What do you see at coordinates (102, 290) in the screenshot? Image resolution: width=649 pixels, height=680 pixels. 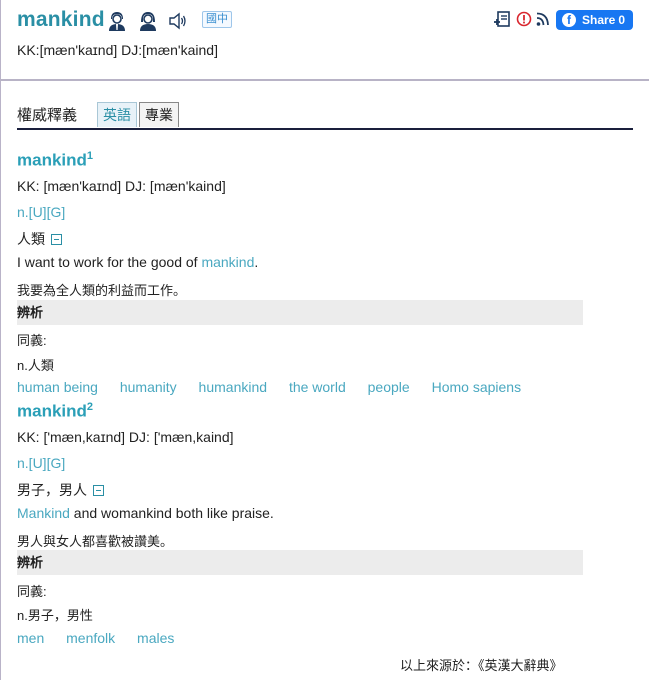 I see `example-chinese: 我要為全人類的利益而工作。` at bounding box center [102, 290].